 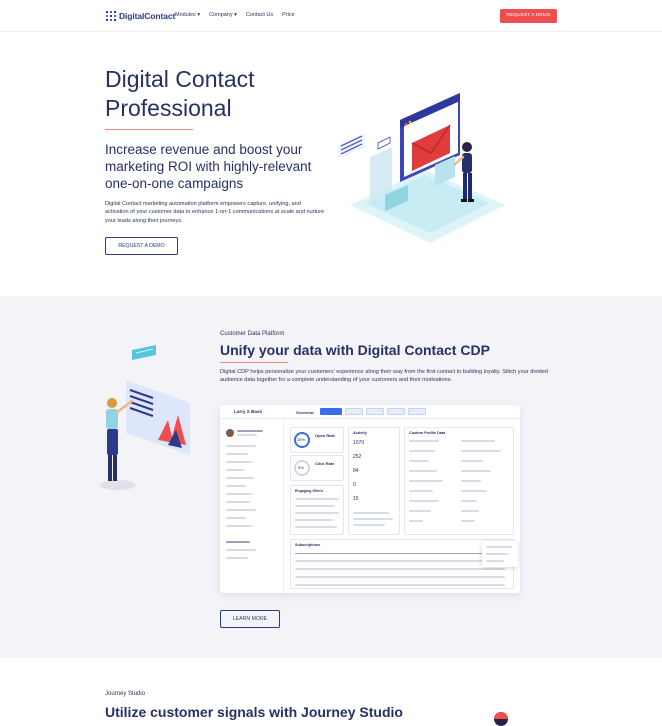 I want to click on cdp-illustration, so click(x=145, y=417).